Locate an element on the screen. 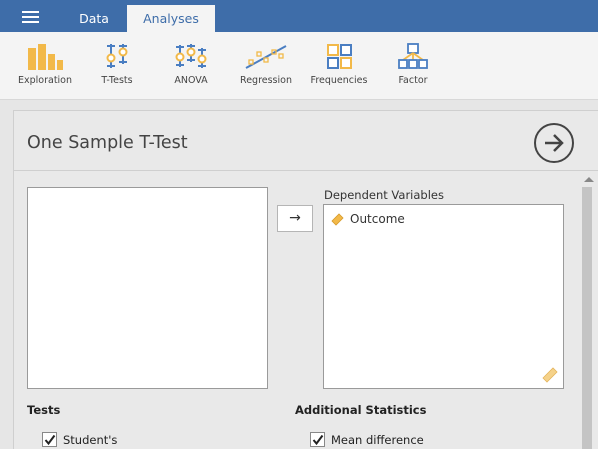 This screenshot has height=449, width=598. students-checkbox is located at coordinates (49, 439).